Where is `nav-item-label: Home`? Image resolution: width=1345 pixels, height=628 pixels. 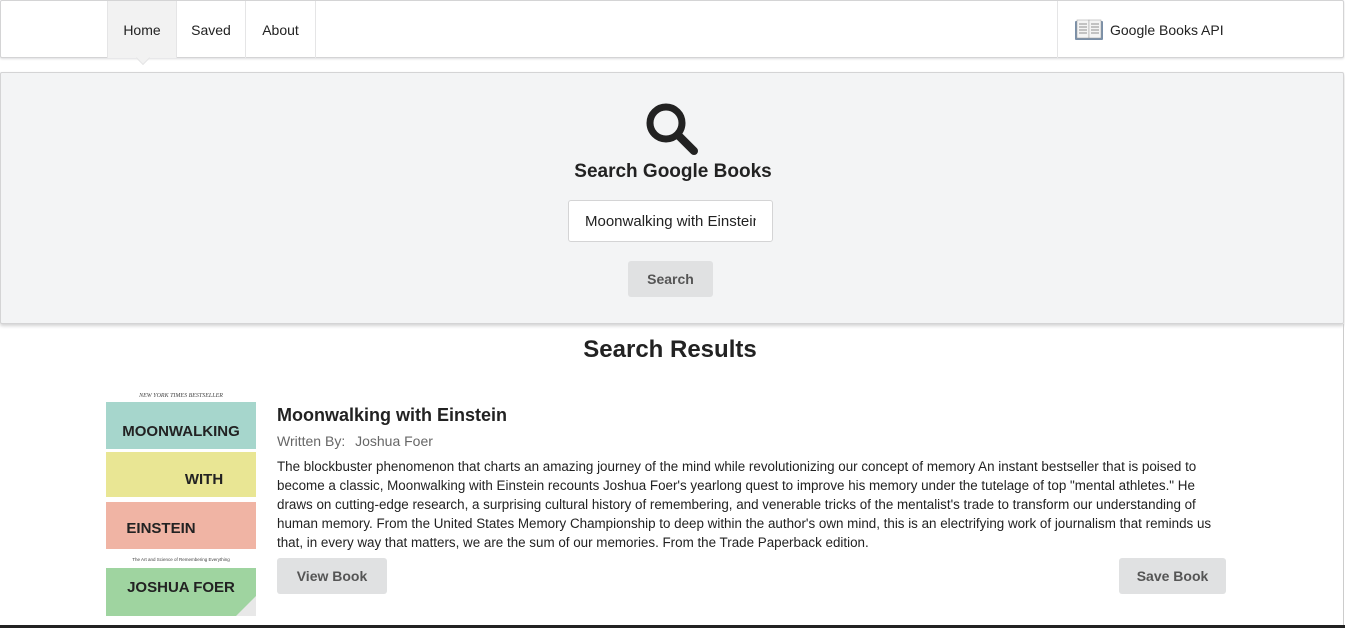 nav-item-label: Home is located at coordinates (142, 29).